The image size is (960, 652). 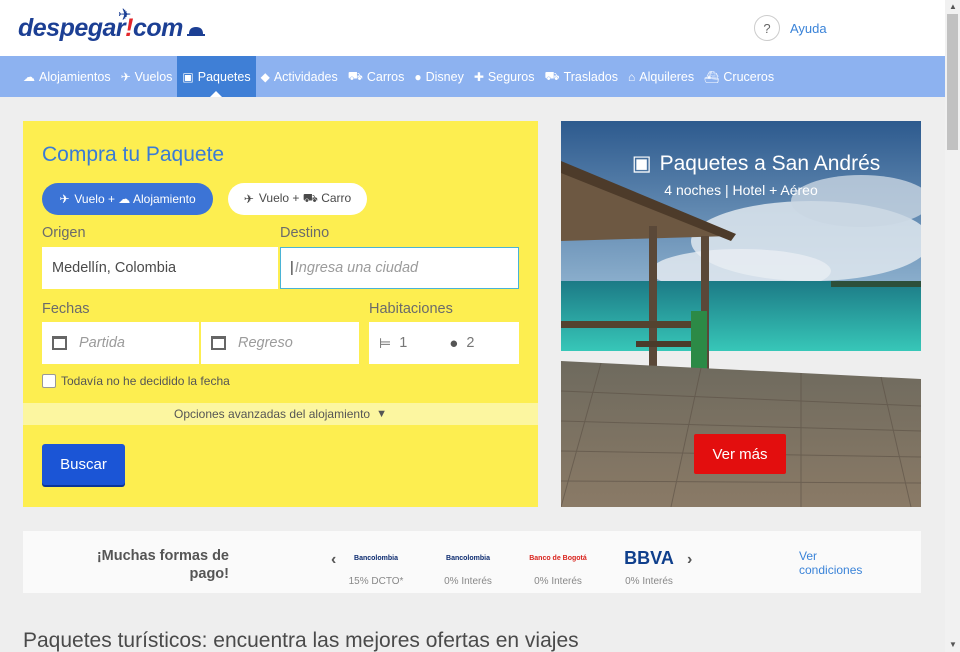 What do you see at coordinates (133, 154) in the screenshot?
I see `form-title: Compra tu Paquete` at bounding box center [133, 154].